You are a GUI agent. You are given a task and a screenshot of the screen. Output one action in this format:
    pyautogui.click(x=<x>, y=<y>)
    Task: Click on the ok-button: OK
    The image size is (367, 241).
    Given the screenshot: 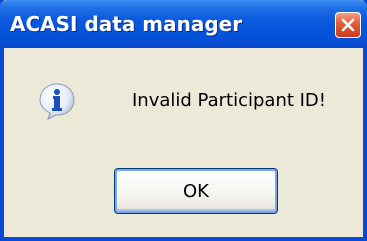 What is the action you would take?
    pyautogui.click(x=196, y=191)
    